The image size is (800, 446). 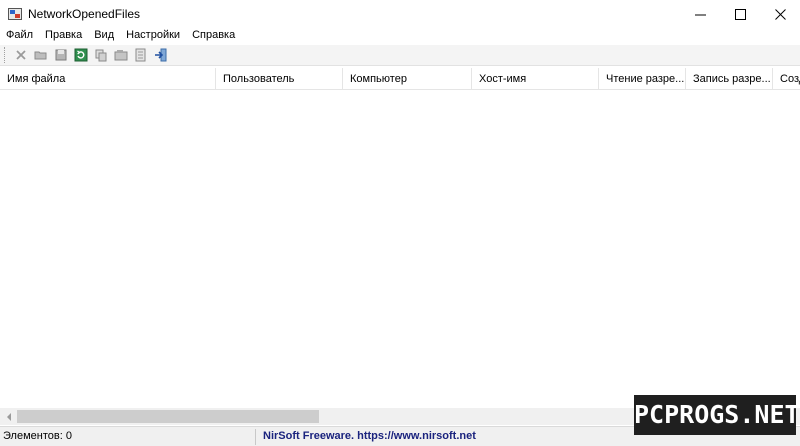 What do you see at coordinates (400, 36) in the screenshot?
I see `menu-bar: Файл Правка Вид Настройки Справка` at bounding box center [400, 36].